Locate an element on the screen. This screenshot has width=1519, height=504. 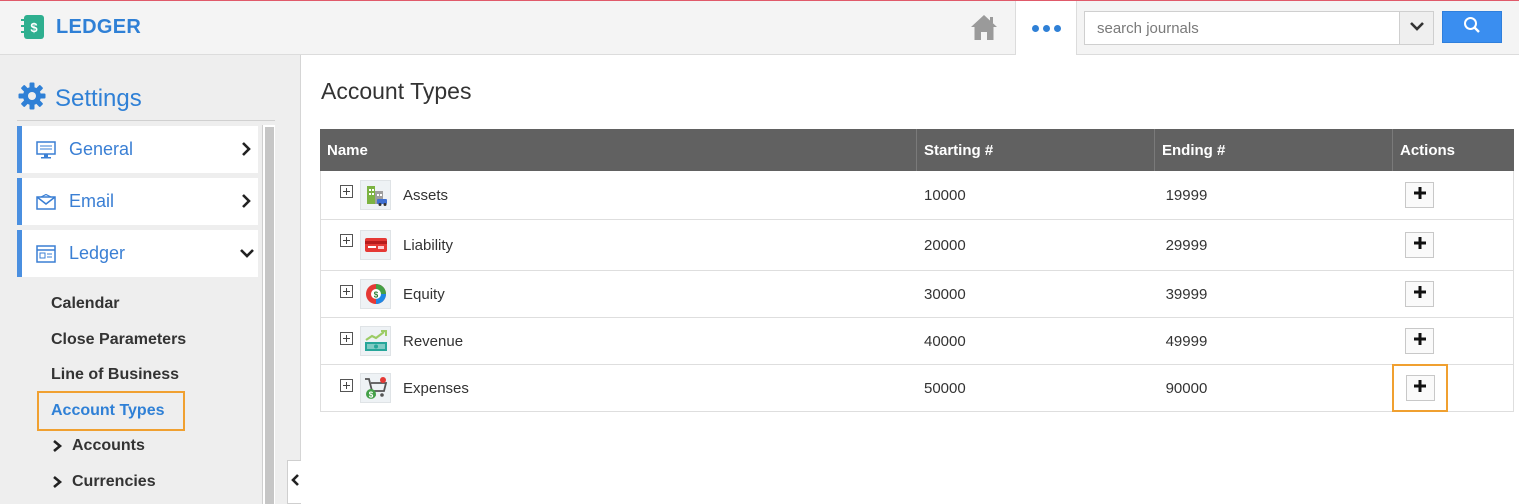
building-icon is located at coordinates (375, 195).